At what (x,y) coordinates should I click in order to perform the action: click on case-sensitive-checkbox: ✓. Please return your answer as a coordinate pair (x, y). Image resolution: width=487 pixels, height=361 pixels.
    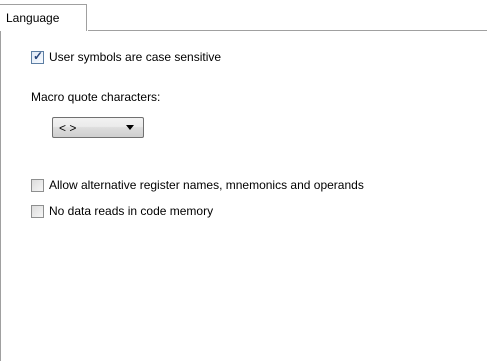
    Looking at the image, I should click on (37, 56).